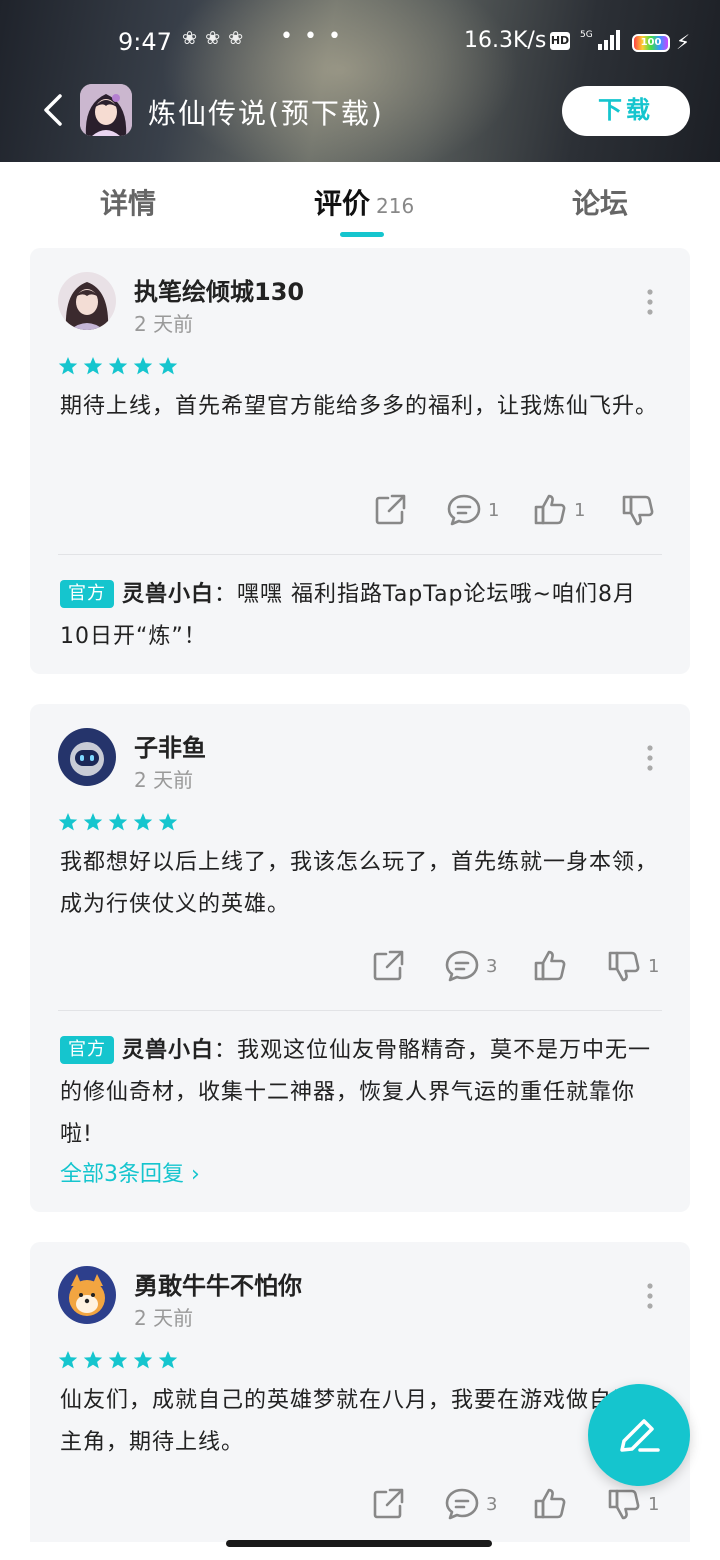 The image size is (720, 1560). Describe the element at coordinates (600, 40) in the screenshot. I see `signal-icon: 5G` at that location.